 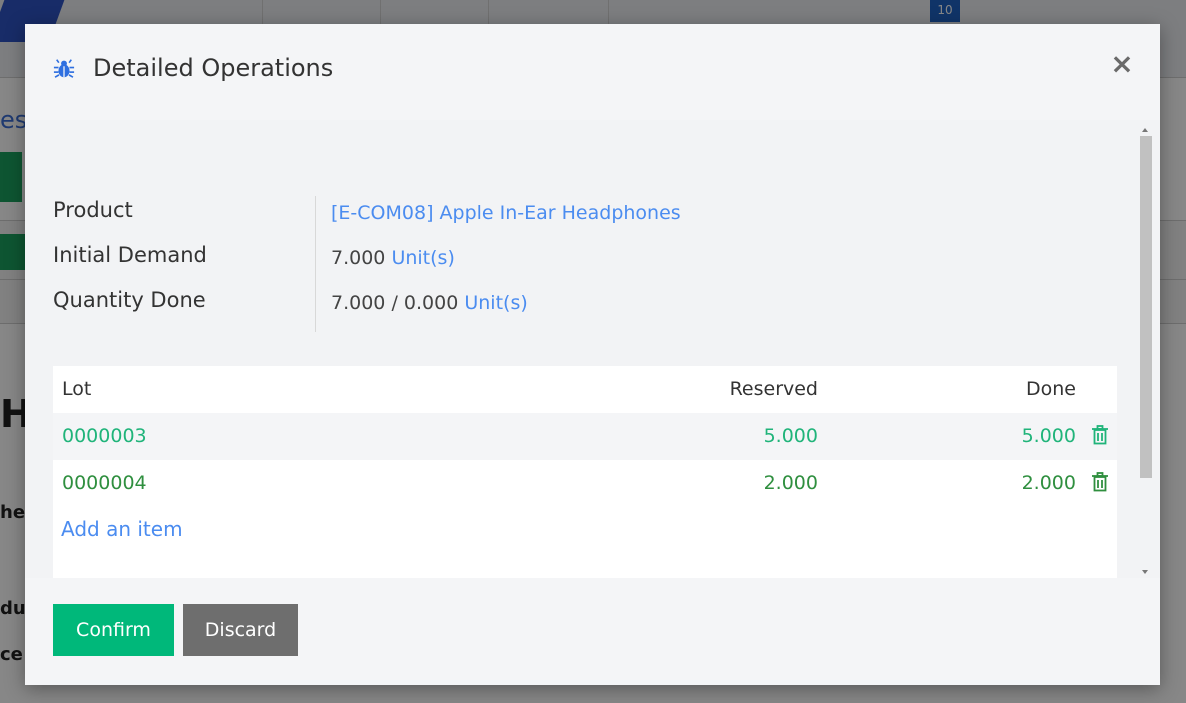 What do you see at coordinates (592, 72) in the screenshot?
I see `modal-header: Detailed Operations ×` at bounding box center [592, 72].